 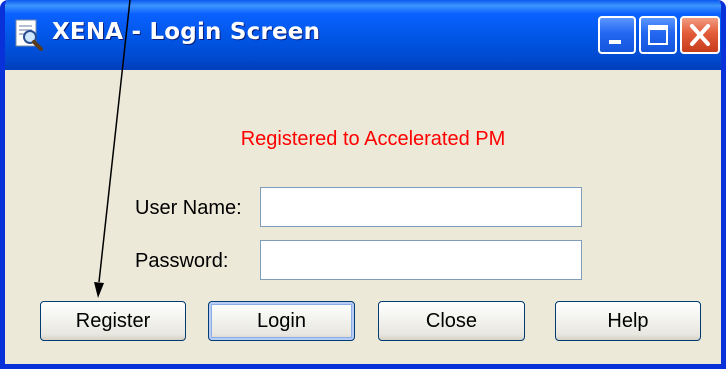 I want to click on minimize-icon, so click(x=615, y=42).